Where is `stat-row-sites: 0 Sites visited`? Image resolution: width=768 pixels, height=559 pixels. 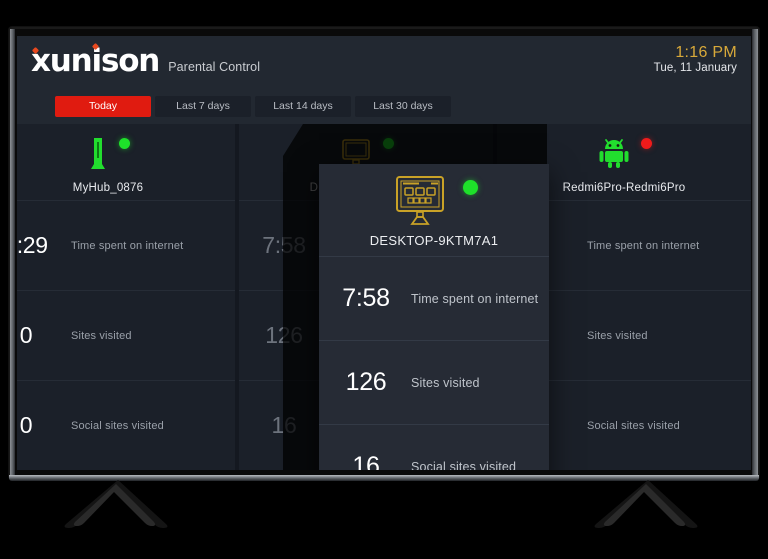 stat-row-sites: 0 Sites visited is located at coordinates (126, 335).